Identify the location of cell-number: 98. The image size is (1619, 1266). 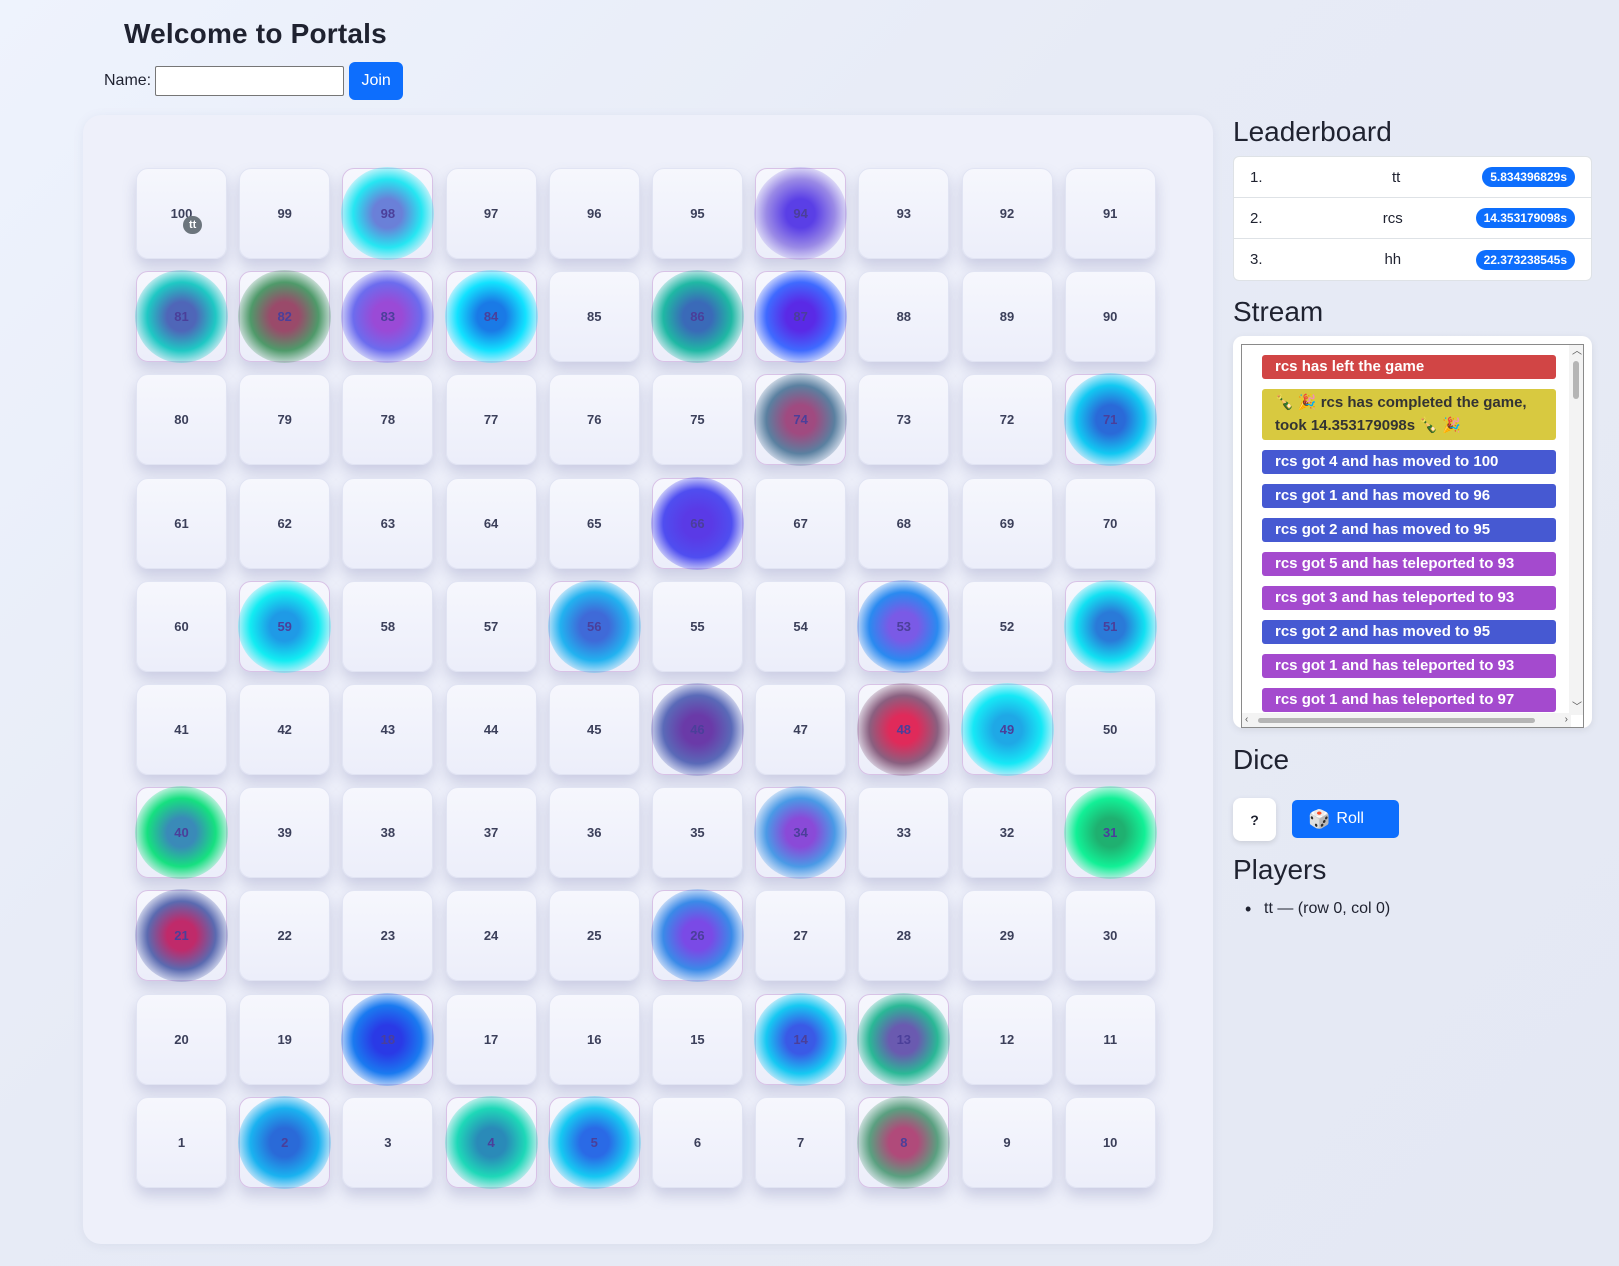
(388, 213).